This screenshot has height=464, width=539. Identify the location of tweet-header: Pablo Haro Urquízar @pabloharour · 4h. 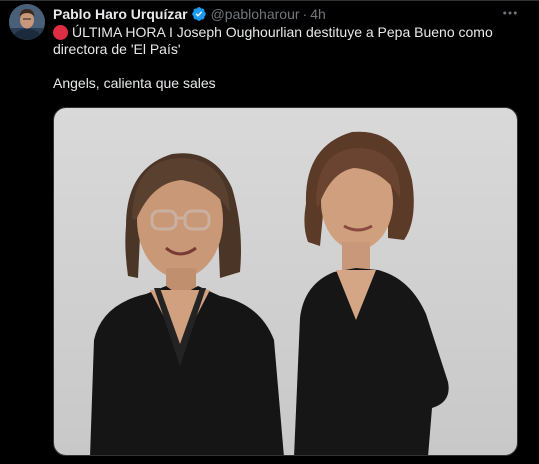
(189, 14).